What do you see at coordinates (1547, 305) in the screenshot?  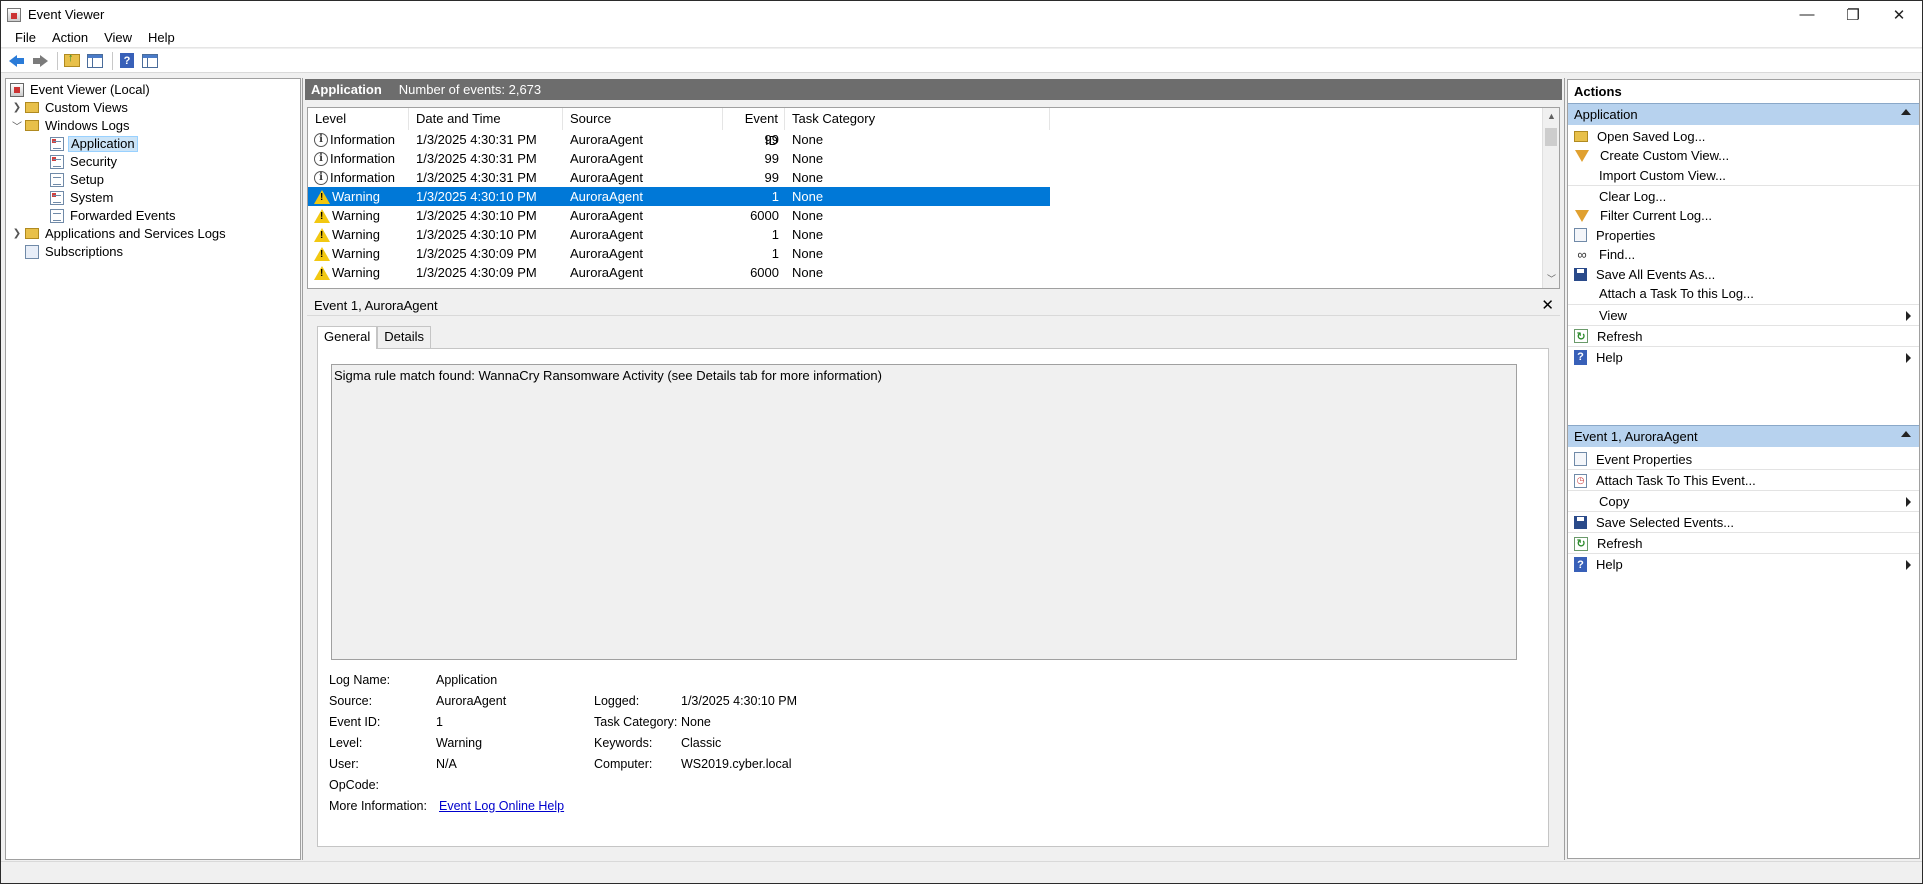 I see `close-detail-icon: ✕` at bounding box center [1547, 305].